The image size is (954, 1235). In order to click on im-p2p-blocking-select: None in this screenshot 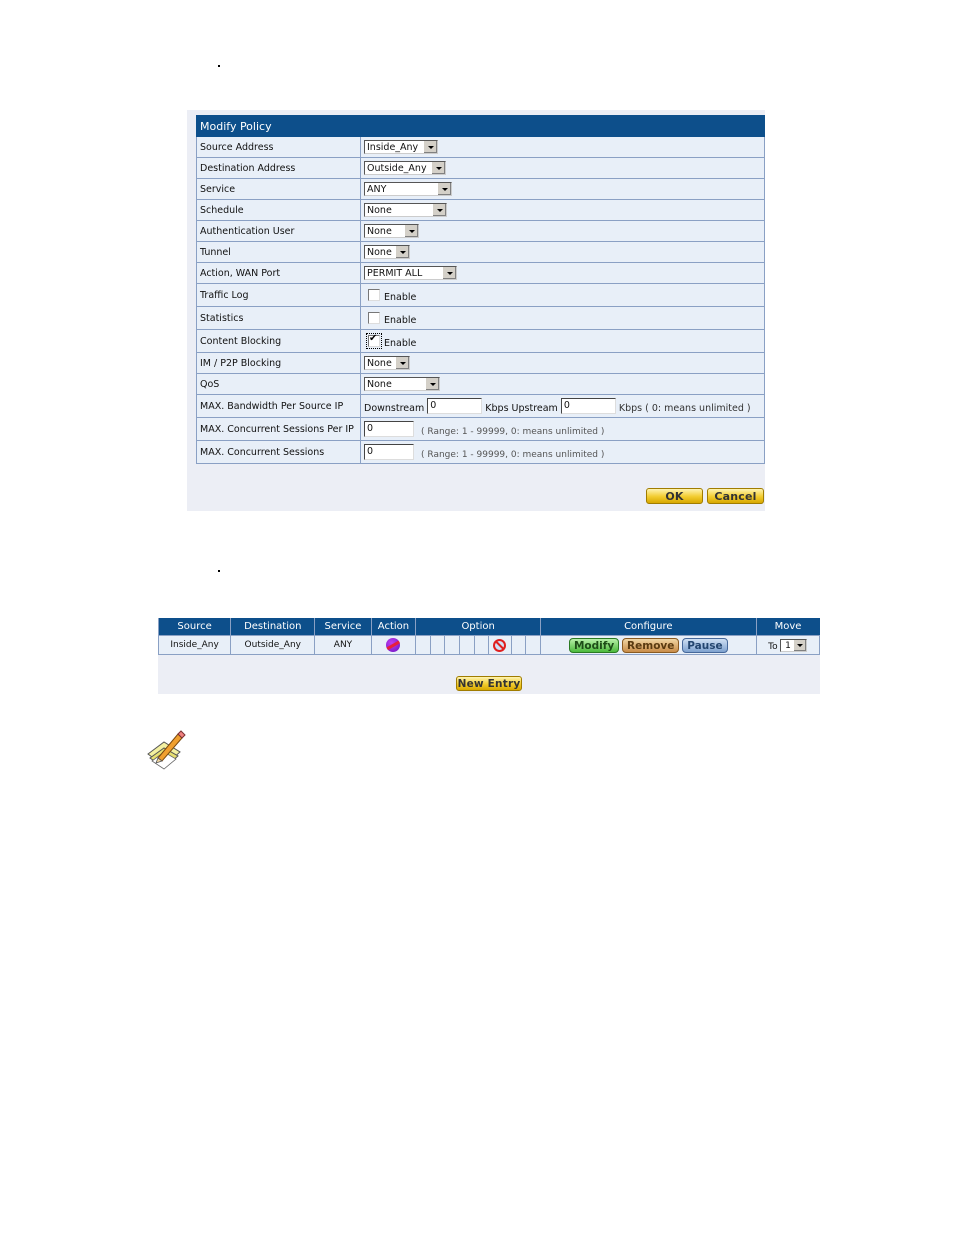, I will do `click(387, 363)`.